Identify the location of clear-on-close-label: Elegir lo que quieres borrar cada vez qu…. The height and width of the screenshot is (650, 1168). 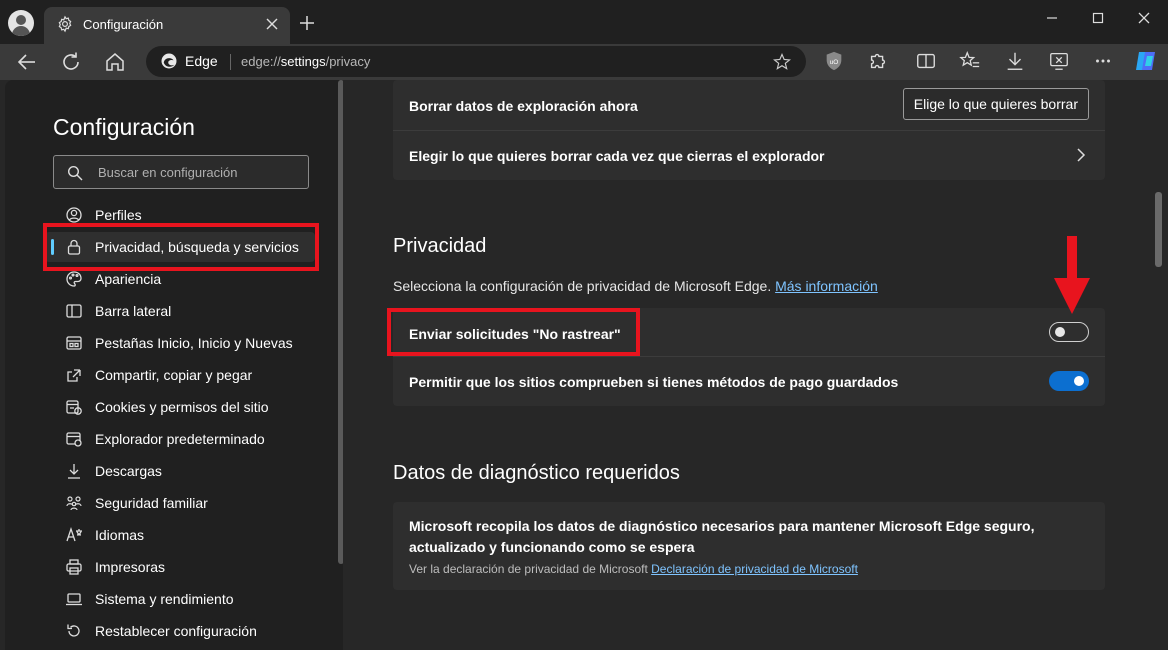
(617, 156).